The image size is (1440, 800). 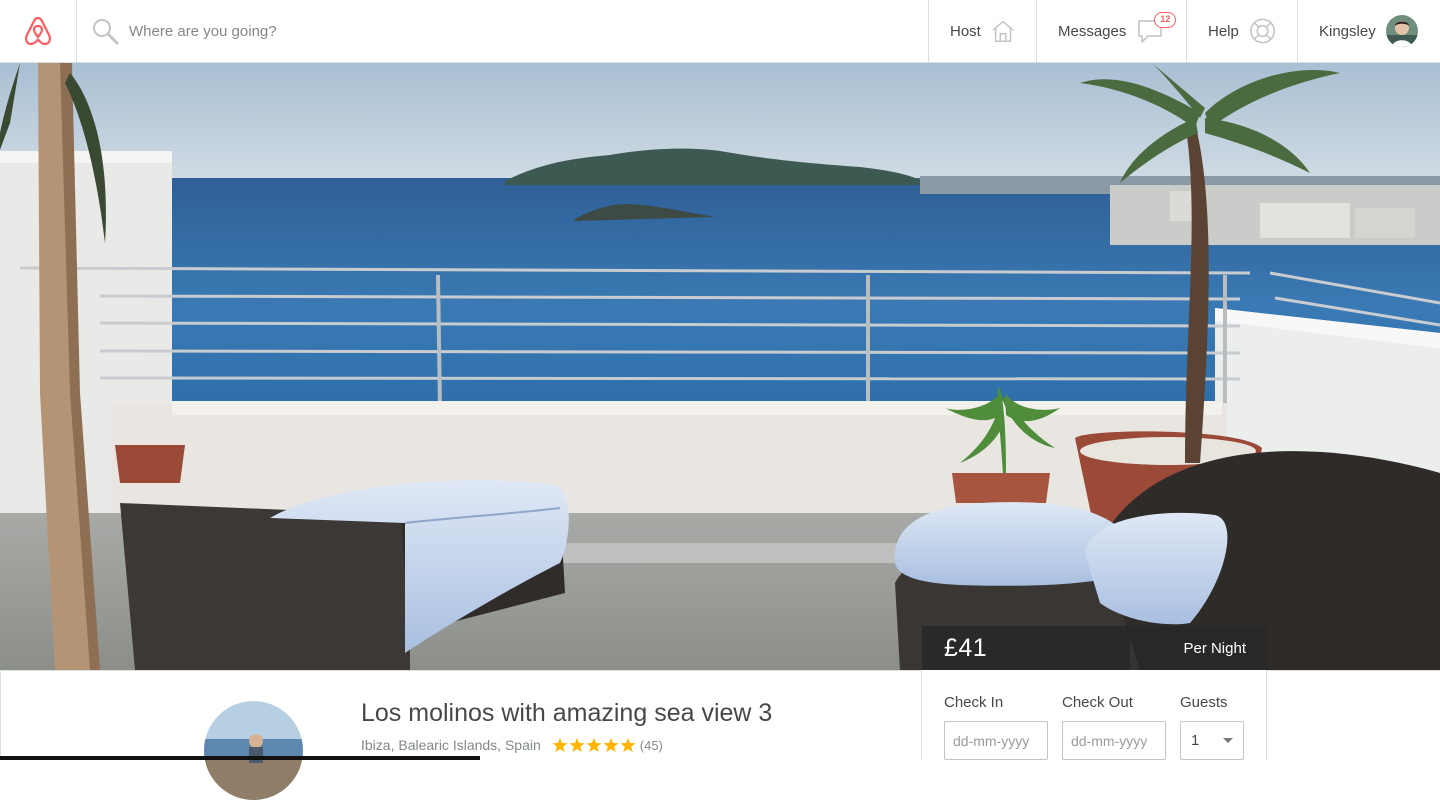 I want to click on price-unit: Per Night, so click(x=1214, y=648).